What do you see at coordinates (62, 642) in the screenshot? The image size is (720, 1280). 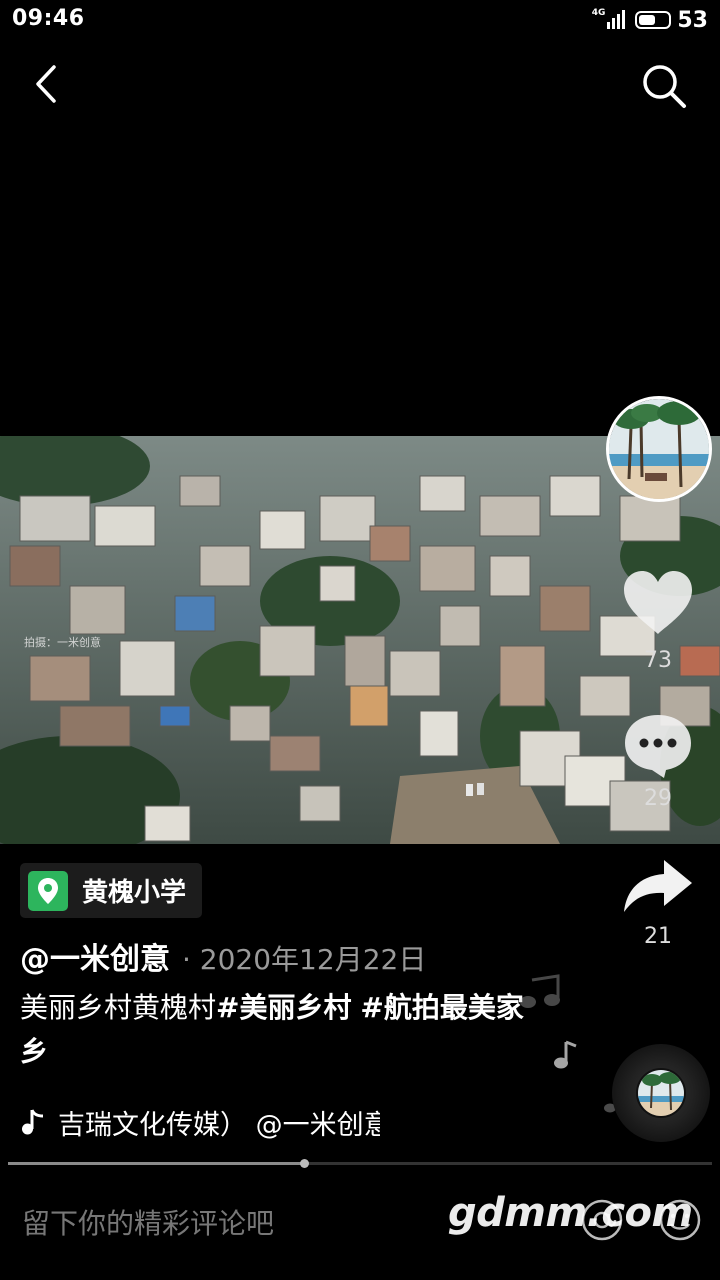 I see `video-watermark: 拍摄：一米创意` at bounding box center [62, 642].